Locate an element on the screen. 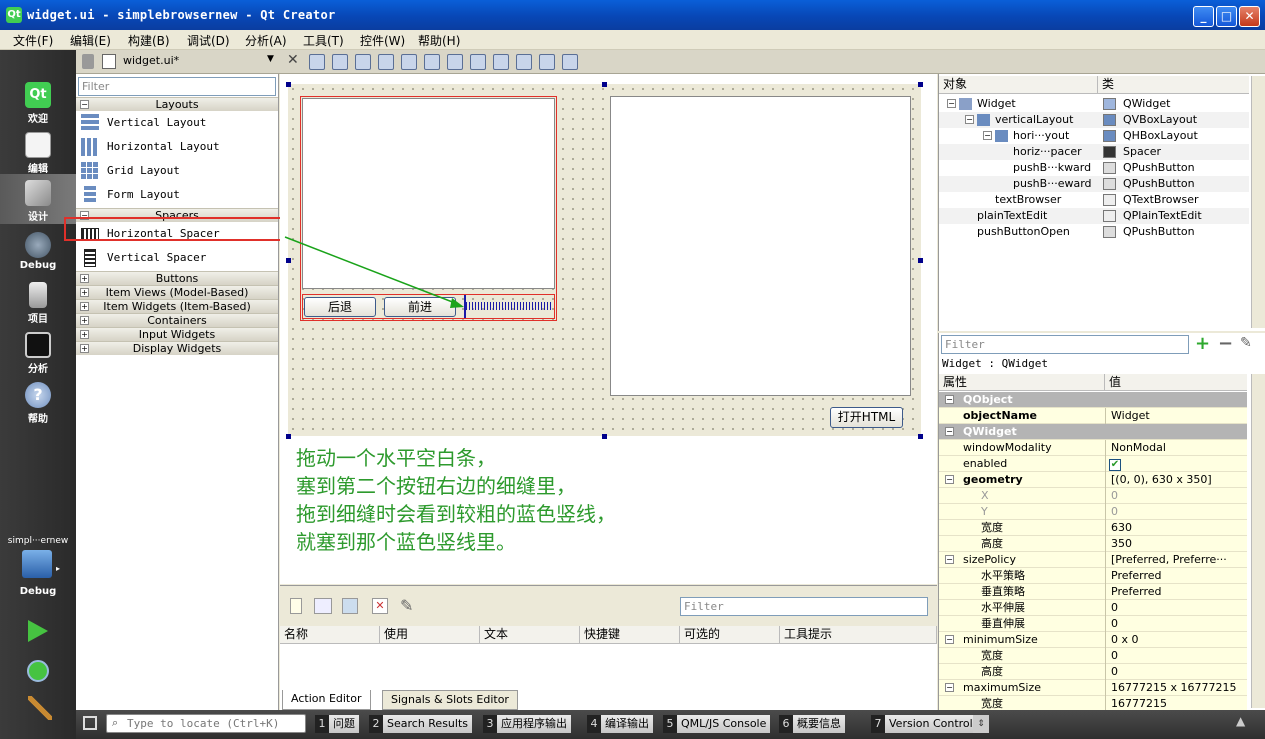 This screenshot has height=739, width=1265. output-pane-button: 7 Version Control is located at coordinates (924, 724).